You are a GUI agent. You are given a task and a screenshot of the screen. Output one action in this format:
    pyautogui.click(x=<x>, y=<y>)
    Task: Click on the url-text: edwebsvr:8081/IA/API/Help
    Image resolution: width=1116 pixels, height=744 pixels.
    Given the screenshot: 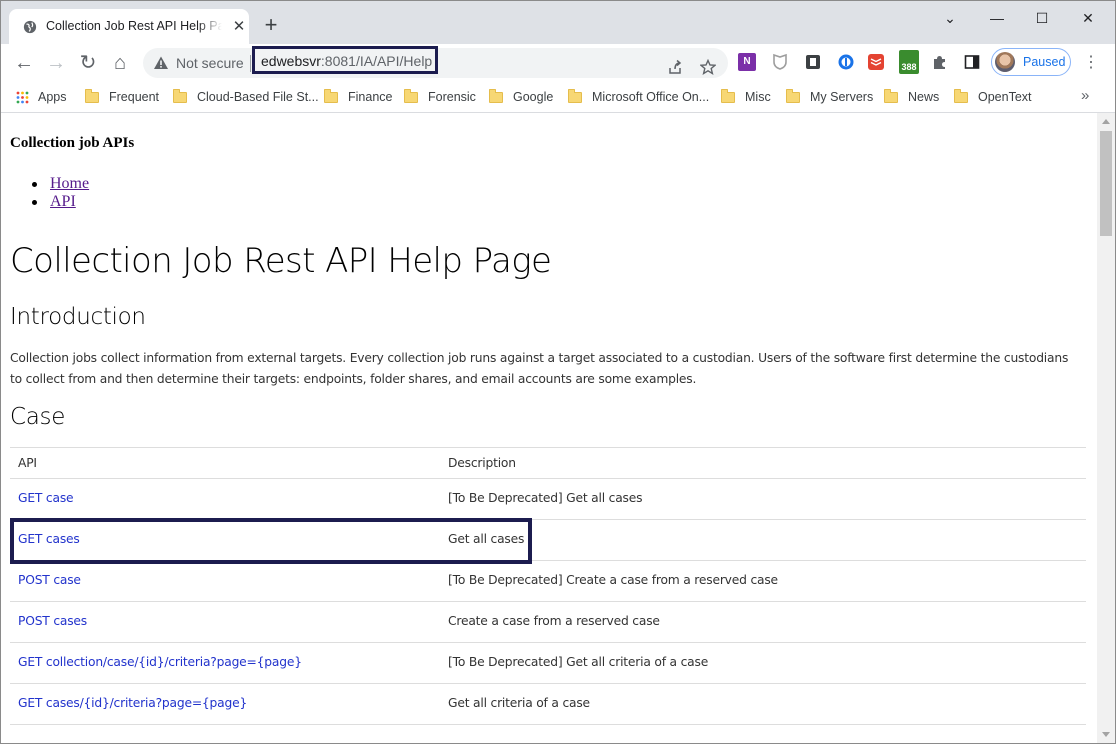 What is the action you would take?
    pyautogui.click(x=346, y=61)
    